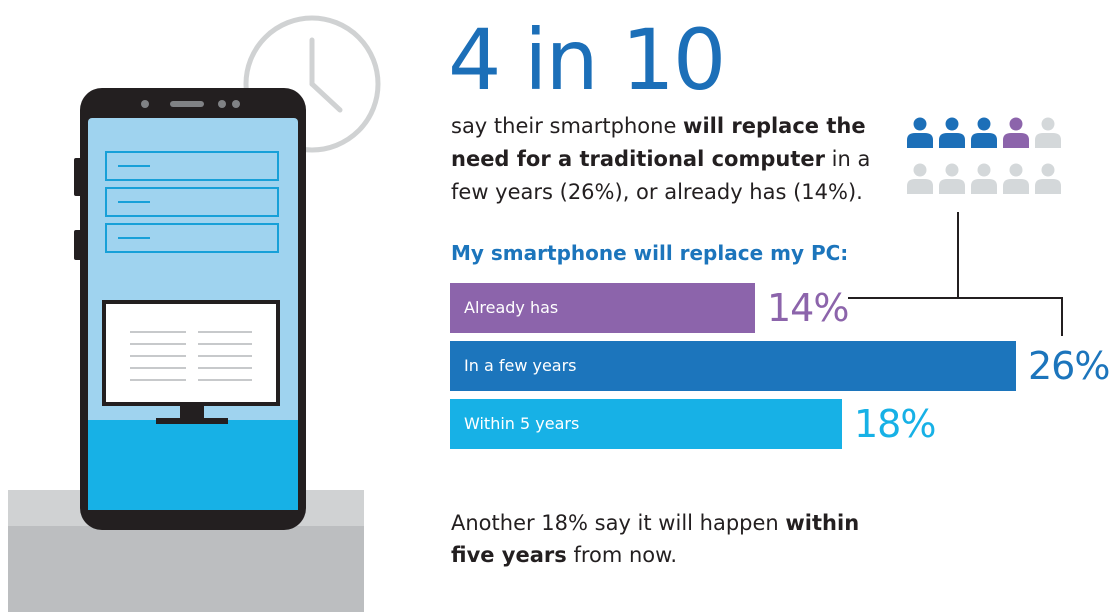  I want to click on bar-label-already-has: Already has, so click(511, 307).